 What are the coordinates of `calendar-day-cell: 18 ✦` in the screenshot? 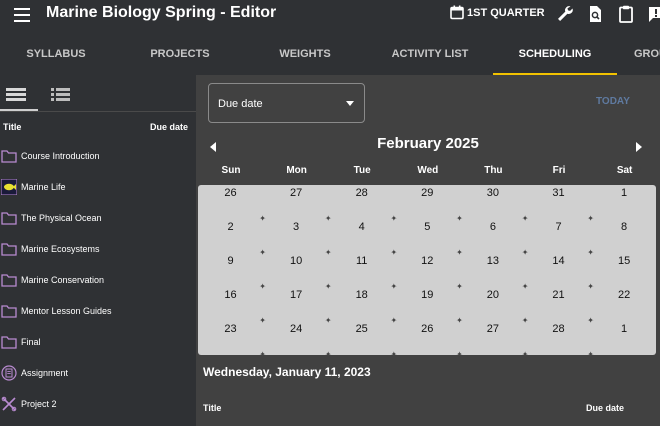 It's located at (363, 306).